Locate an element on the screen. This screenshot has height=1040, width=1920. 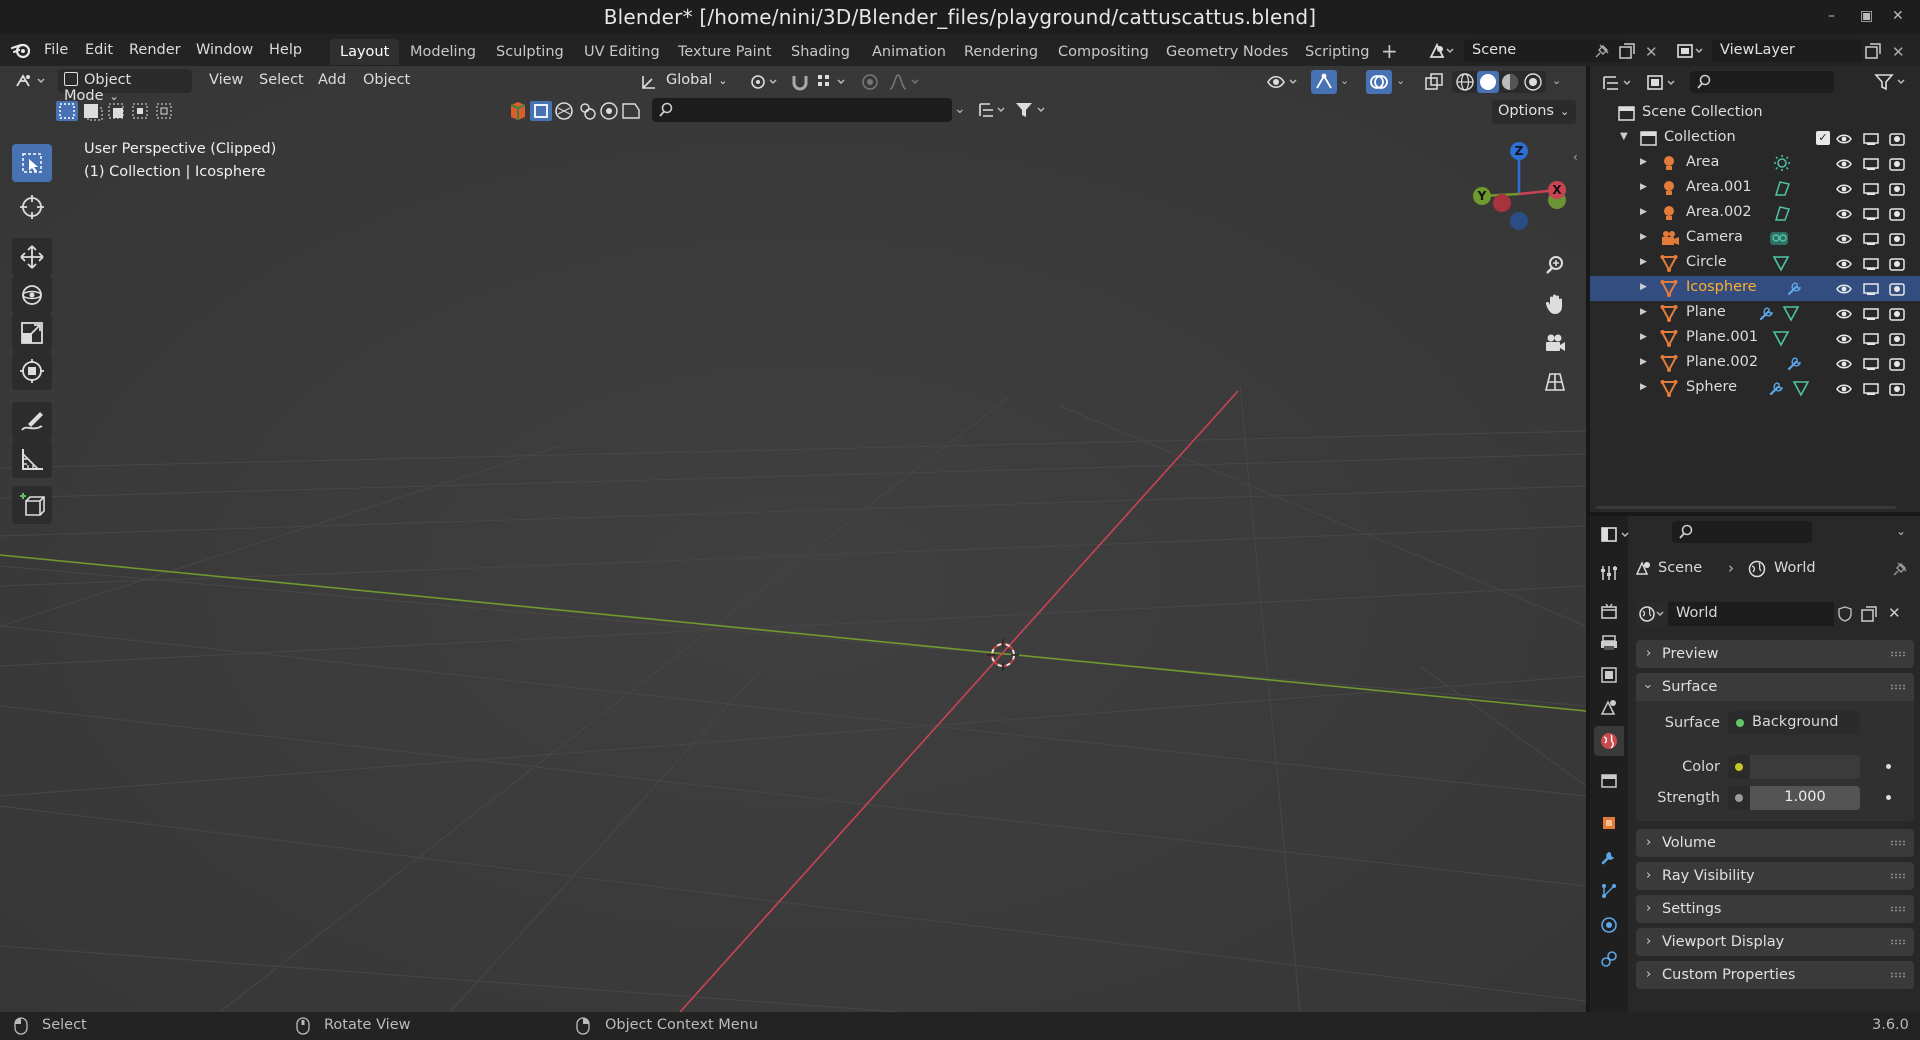
funnel-filter-icon is located at coordinates (1031, 110).